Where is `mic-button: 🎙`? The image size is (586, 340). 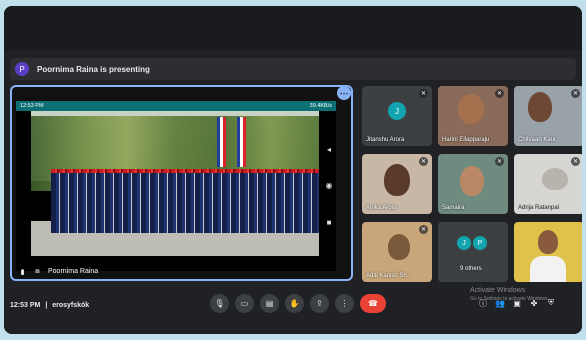
mic-button: 🎙 is located at coordinates (219, 303).